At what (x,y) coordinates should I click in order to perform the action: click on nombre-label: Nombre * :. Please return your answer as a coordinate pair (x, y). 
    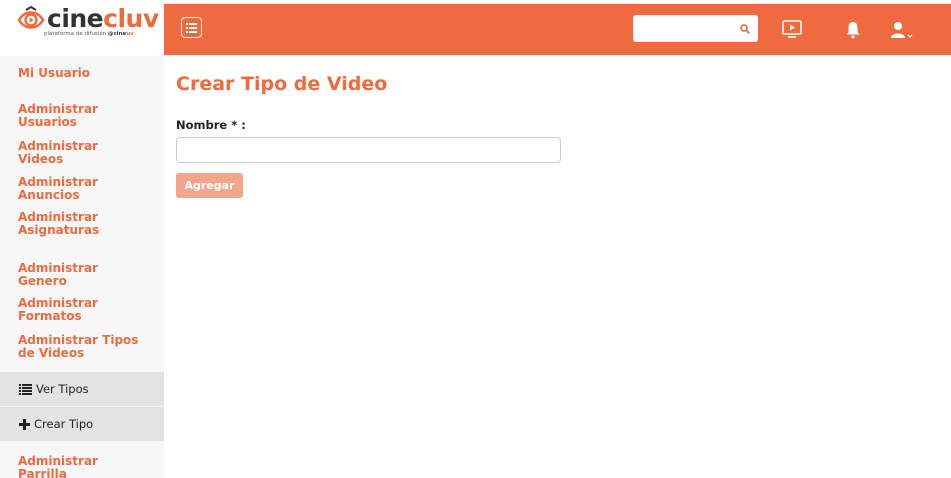
    Looking at the image, I should click on (211, 125).